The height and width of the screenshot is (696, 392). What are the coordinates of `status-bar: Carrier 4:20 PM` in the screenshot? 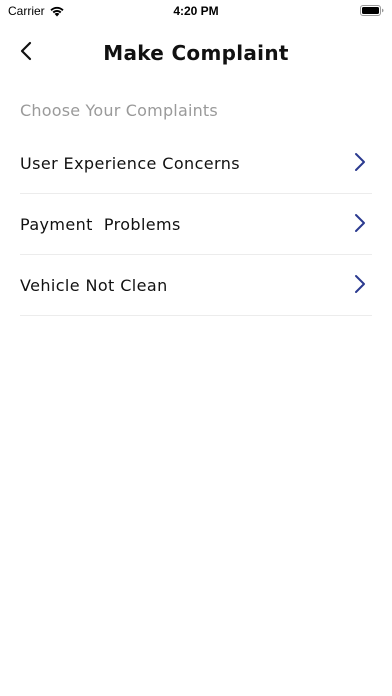 It's located at (196, 11).